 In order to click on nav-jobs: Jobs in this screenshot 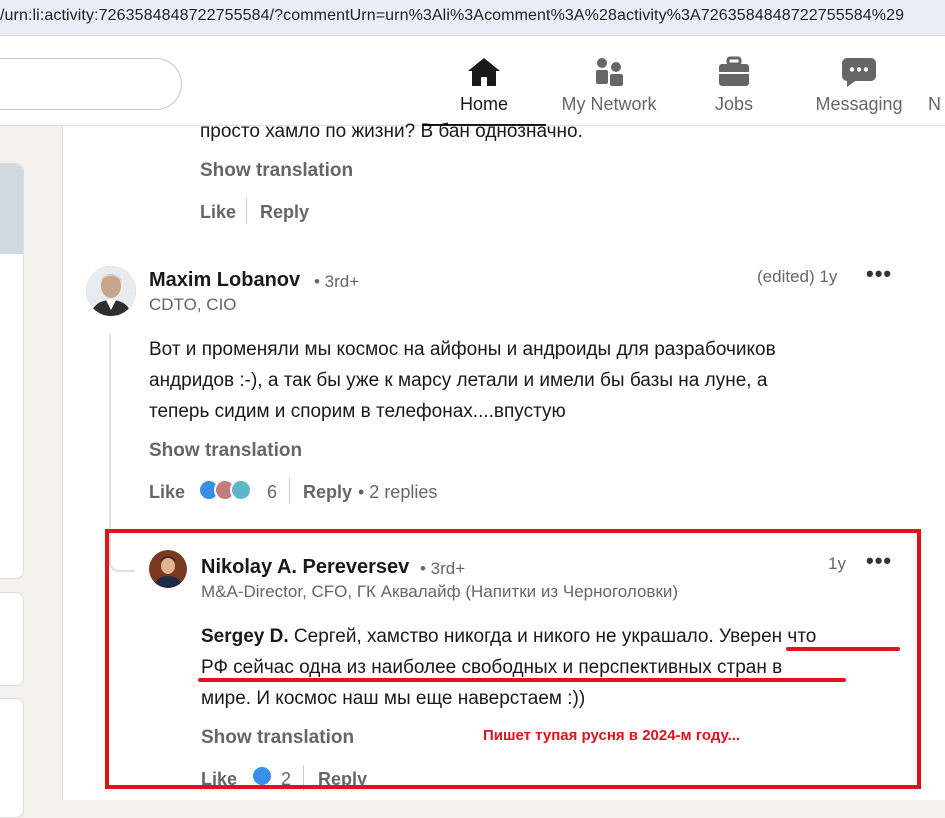, I will do `click(734, 81)`.